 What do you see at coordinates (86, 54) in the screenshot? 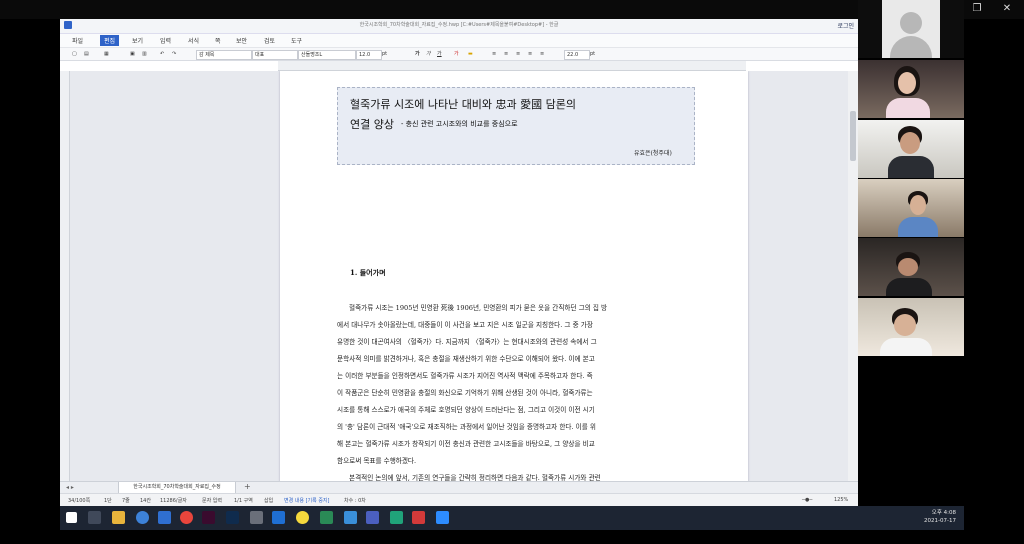
I see `open-folder-icon: ▤` at bounding box center [86, 54].